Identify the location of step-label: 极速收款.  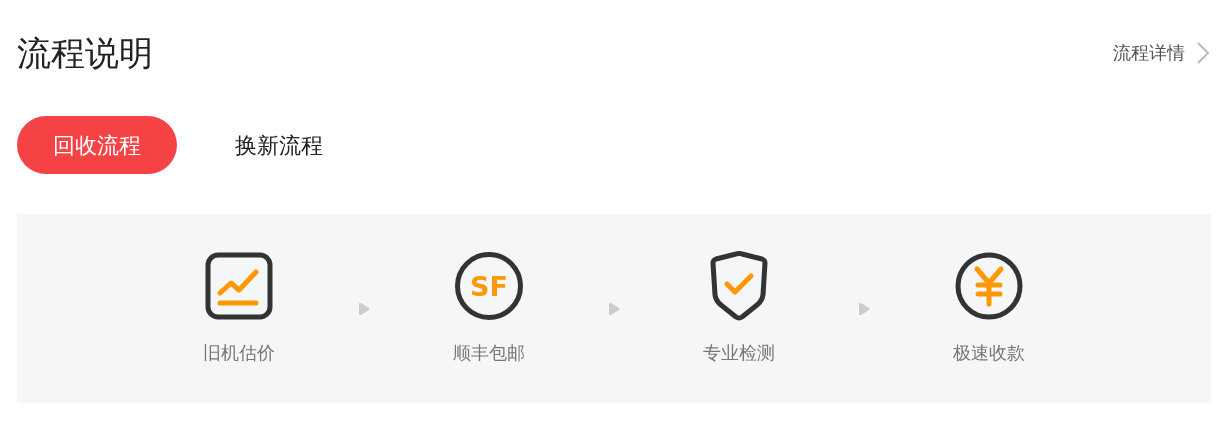
(989, 353).